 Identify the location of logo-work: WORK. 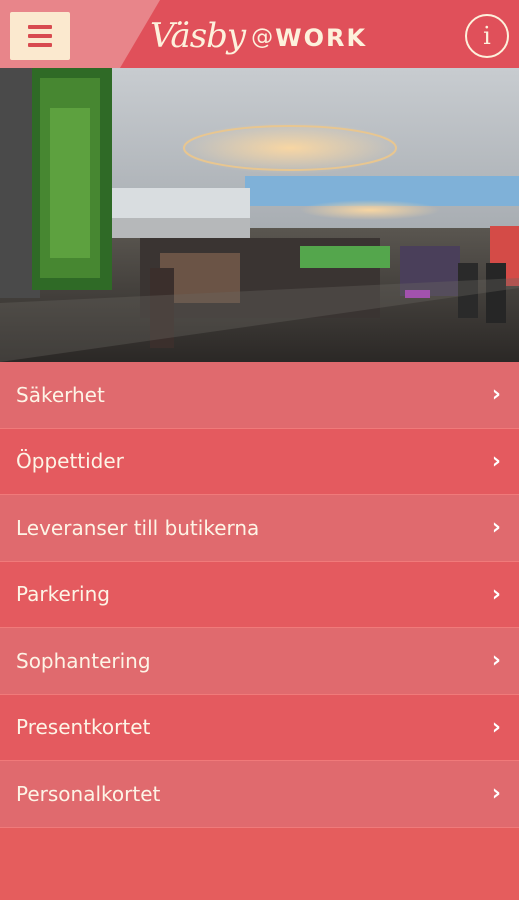
(321, 38).